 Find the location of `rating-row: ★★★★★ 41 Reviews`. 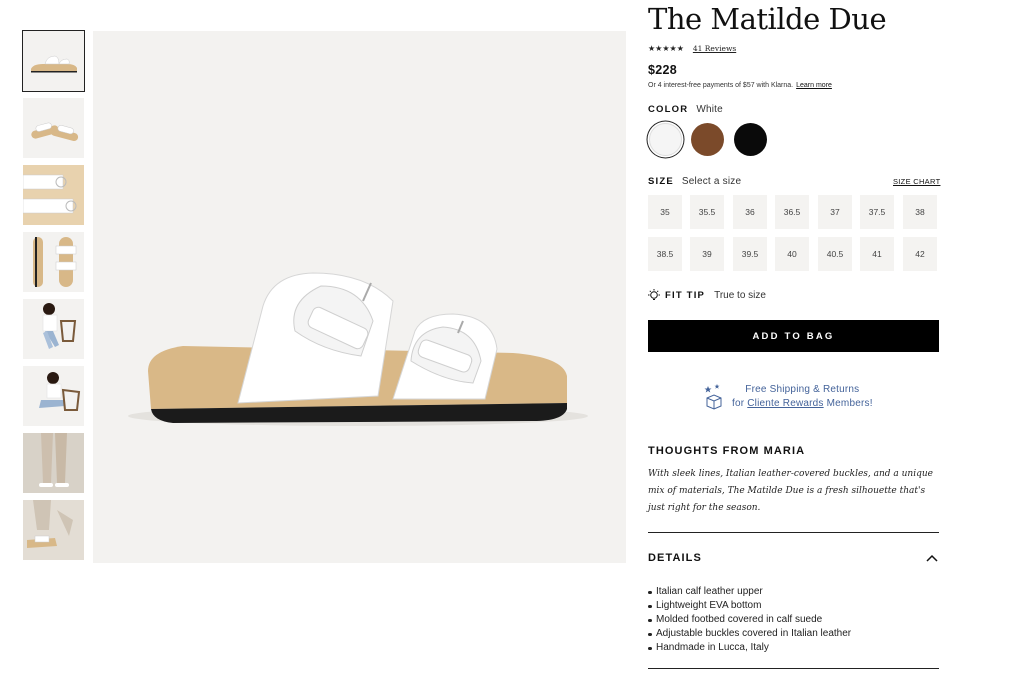

rating-row: ★★★★★ 41 Reviews is located at coordinates (692, 48).